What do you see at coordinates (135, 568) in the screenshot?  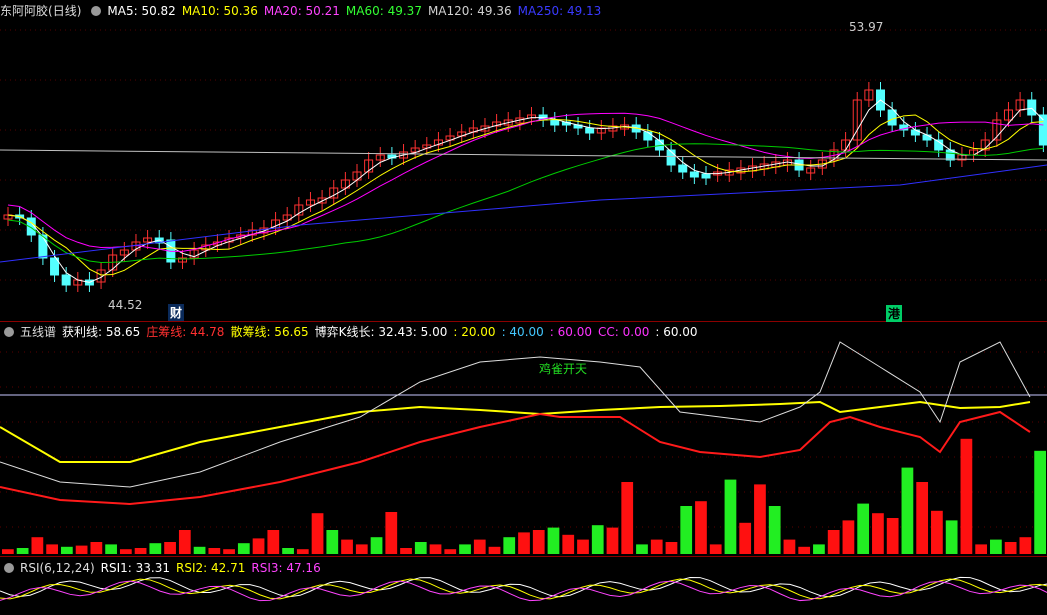 I see `rsi1-label: RSI1: 33.31` at bounding box center [135, 568].